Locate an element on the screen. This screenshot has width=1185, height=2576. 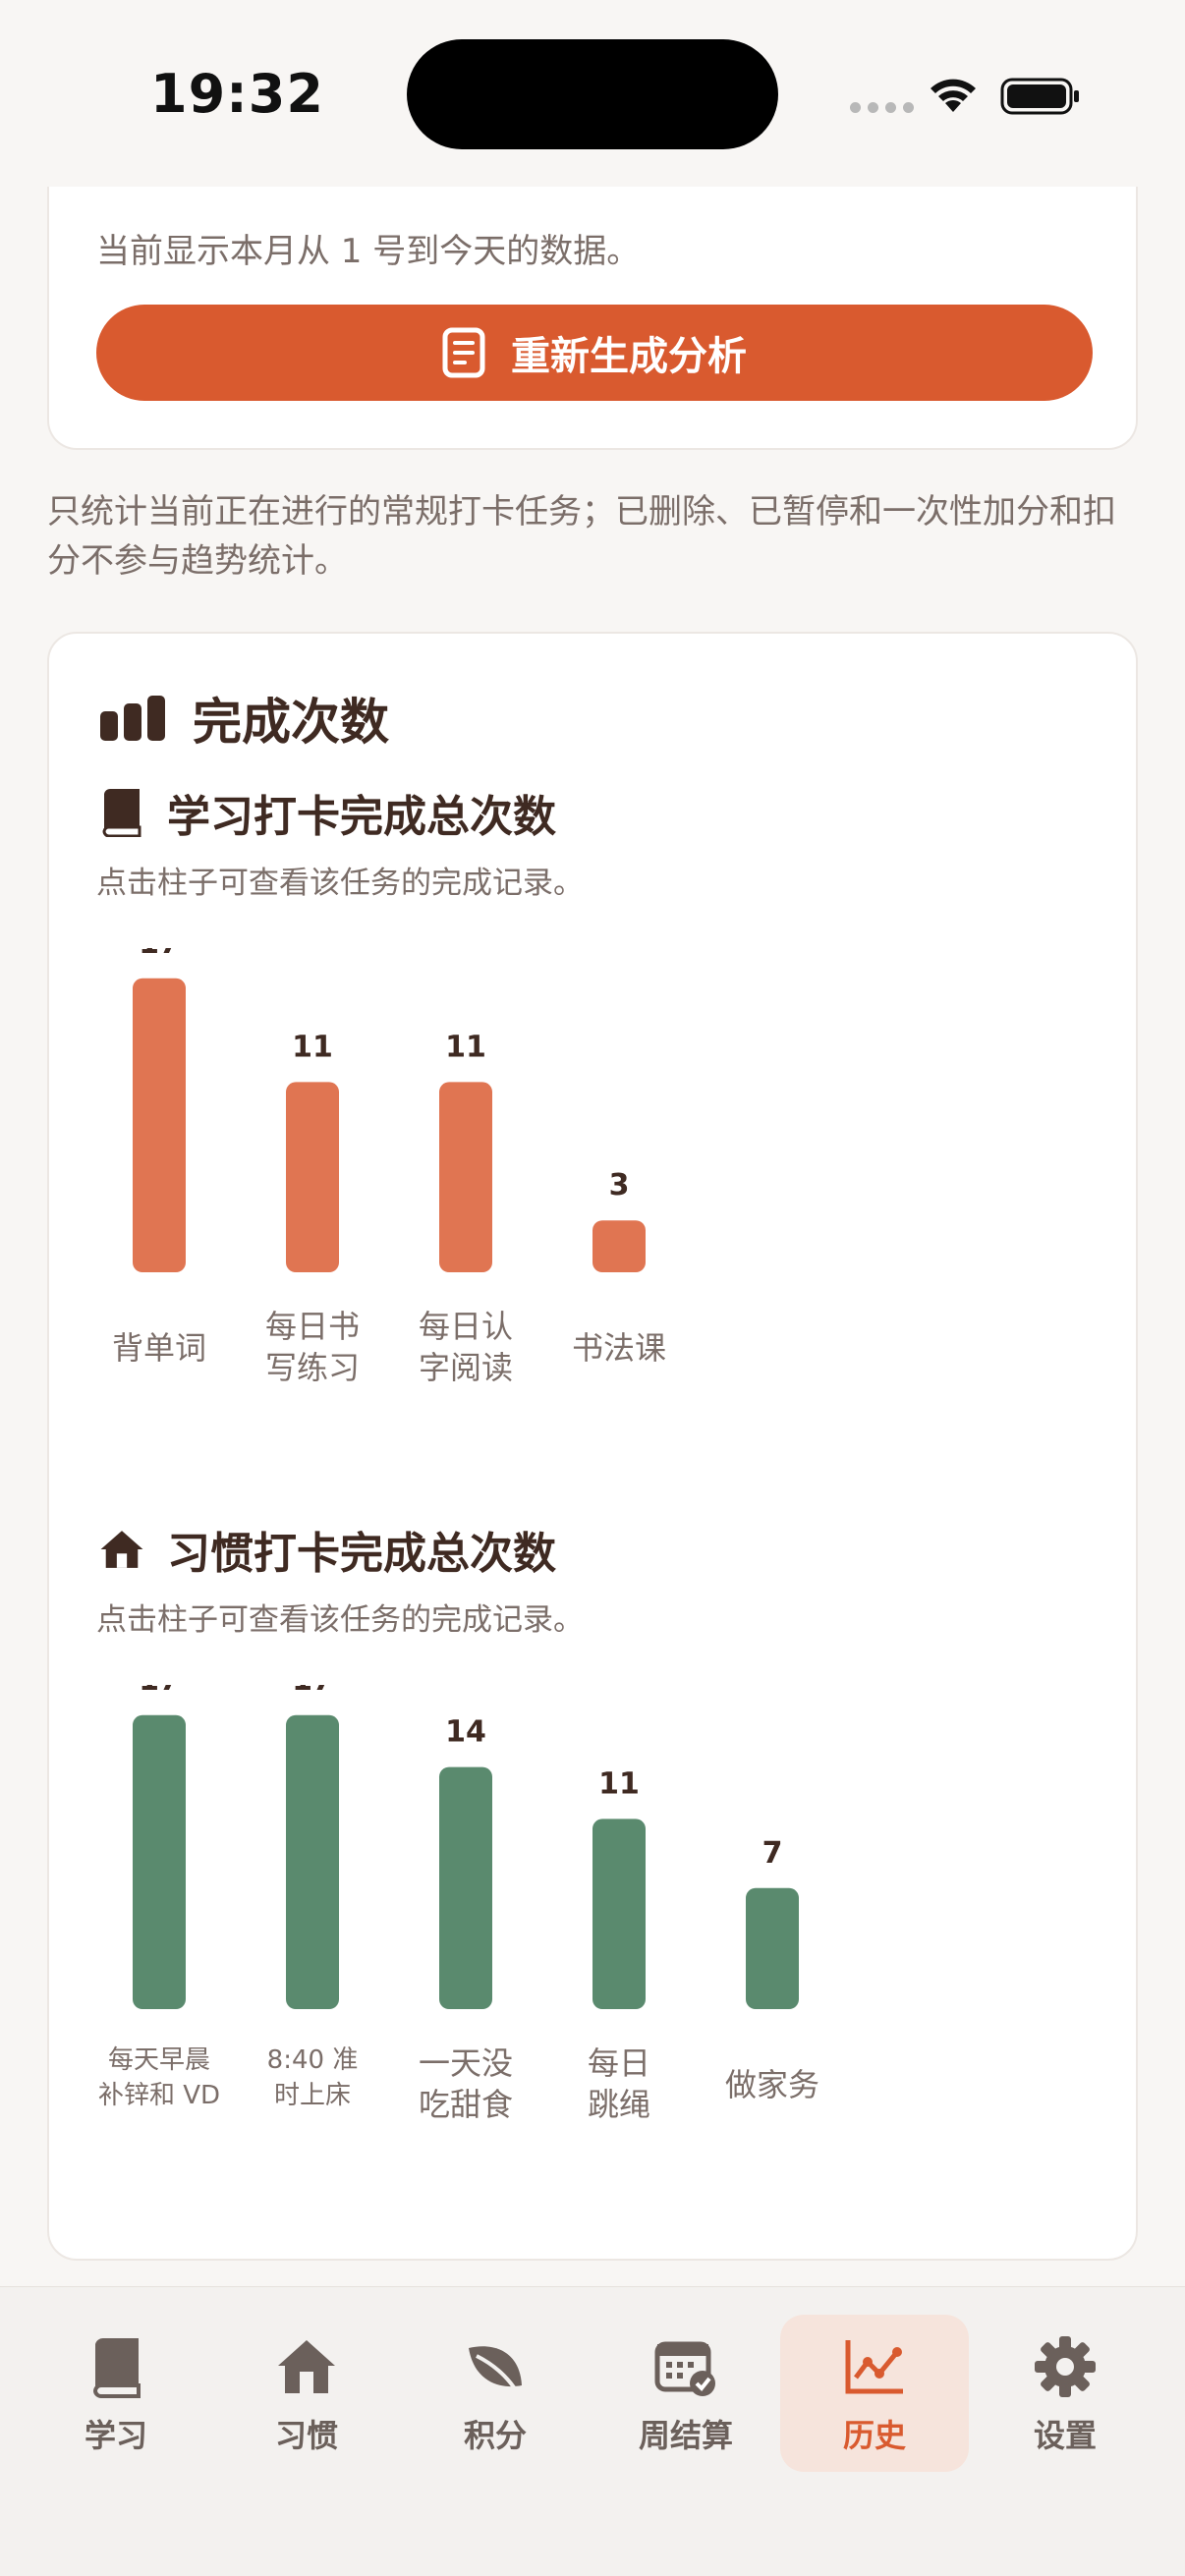
bottom-tab-bar: 学习 习惯 积分 周结算 历史 设置 is located at coordinates (592, 2431).